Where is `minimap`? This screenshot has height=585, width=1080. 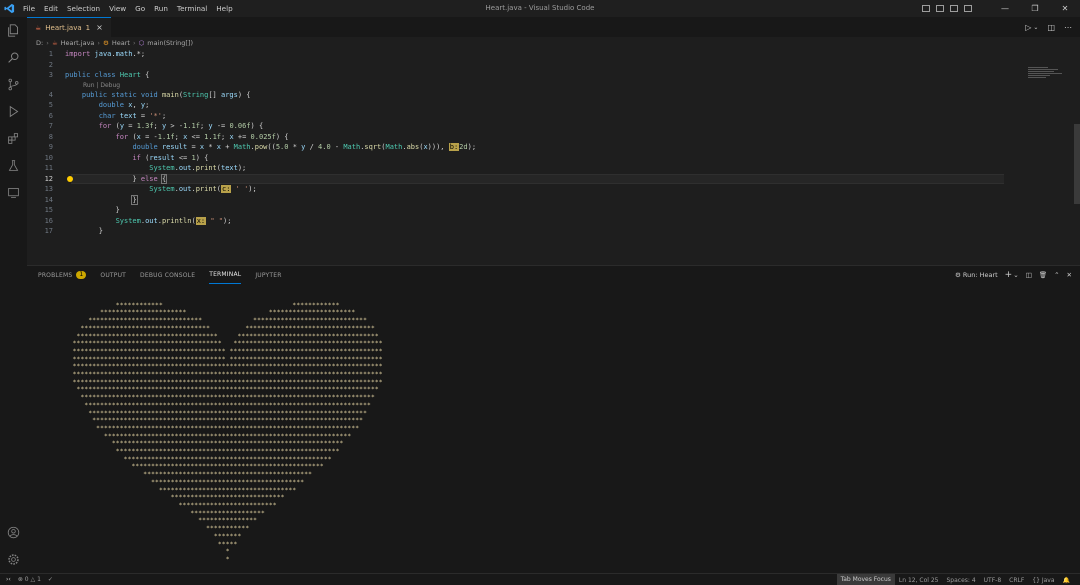
minimap is located at coordinates (1046, 77).